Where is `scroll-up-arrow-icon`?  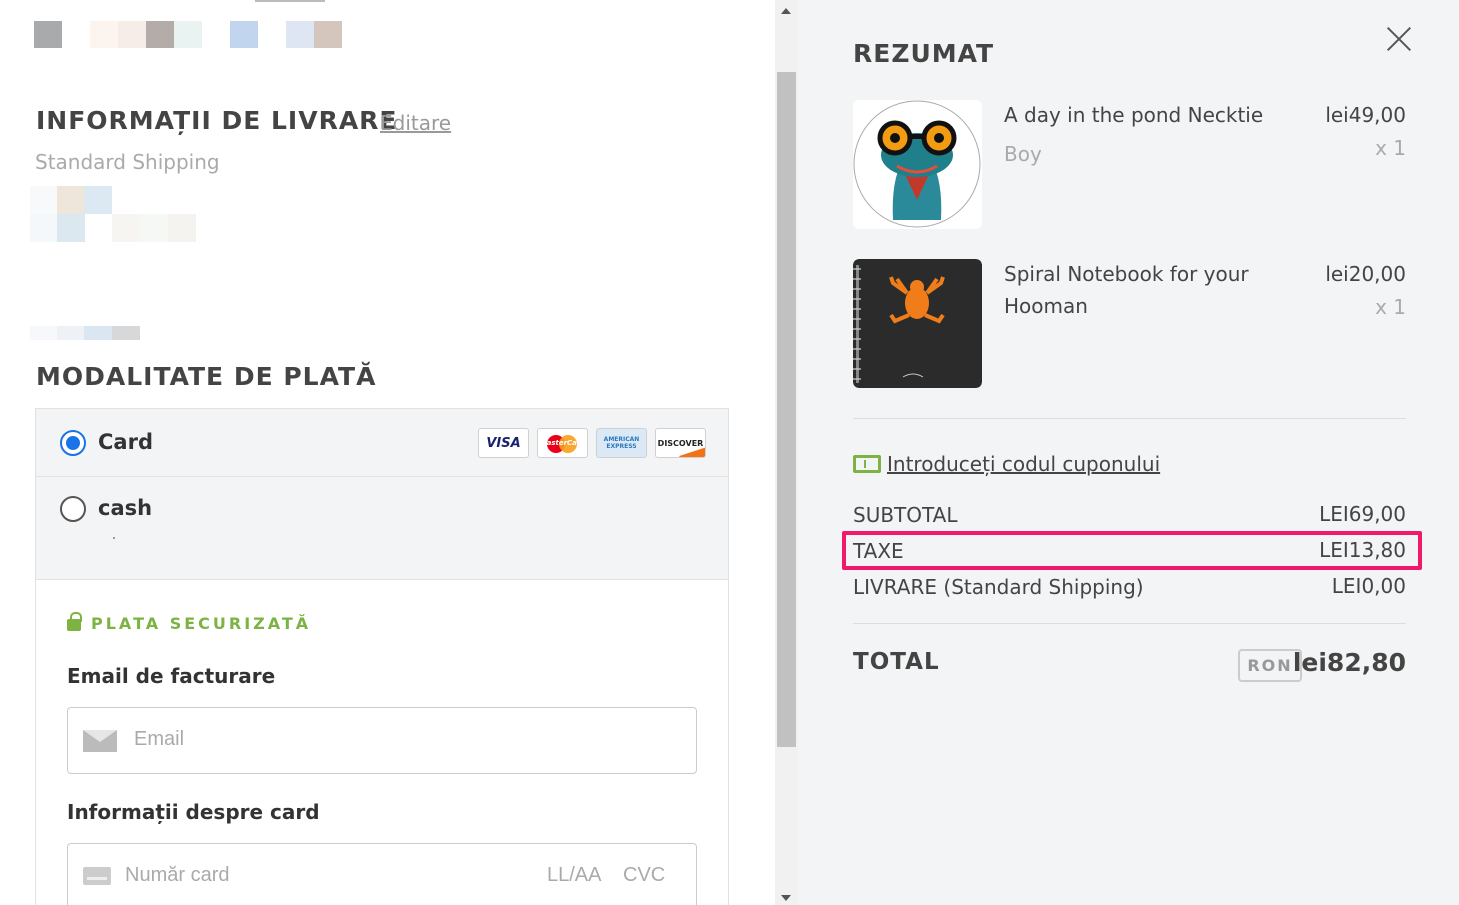 scroll-up-arrow-icon is located at coordinates (786, 11).